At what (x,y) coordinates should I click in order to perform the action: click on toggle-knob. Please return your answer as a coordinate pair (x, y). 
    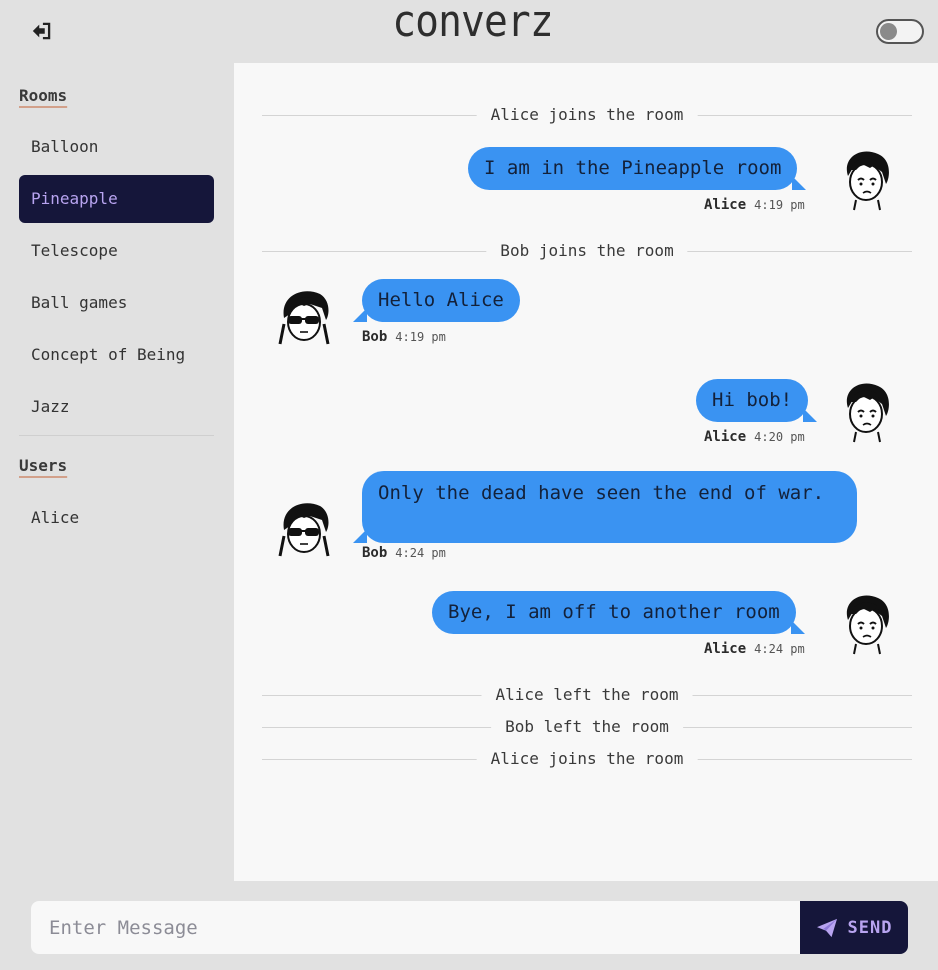
    Looking at the image, I should click on (888, 31).